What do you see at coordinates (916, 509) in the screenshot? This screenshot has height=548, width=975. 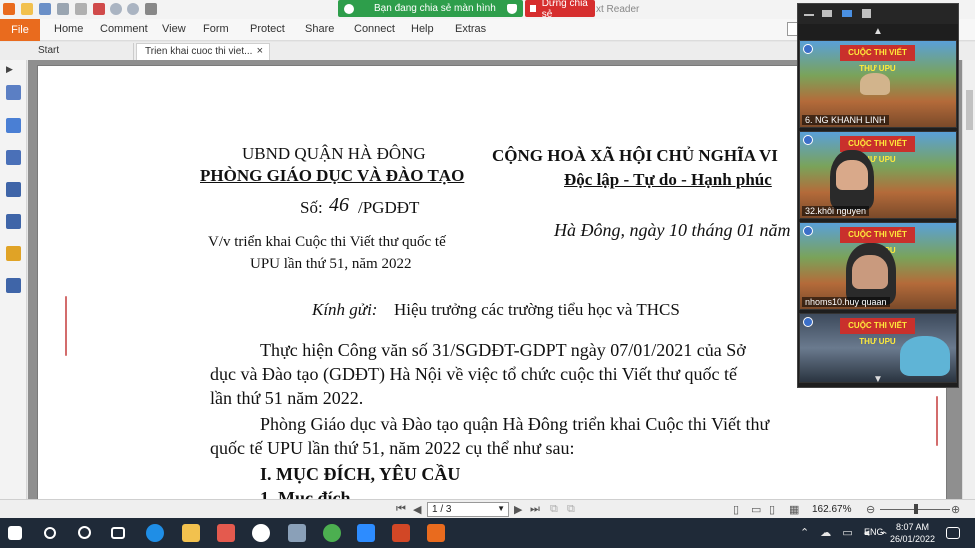 I see `zoom-slider-handle` at bounding box center [916, 509].